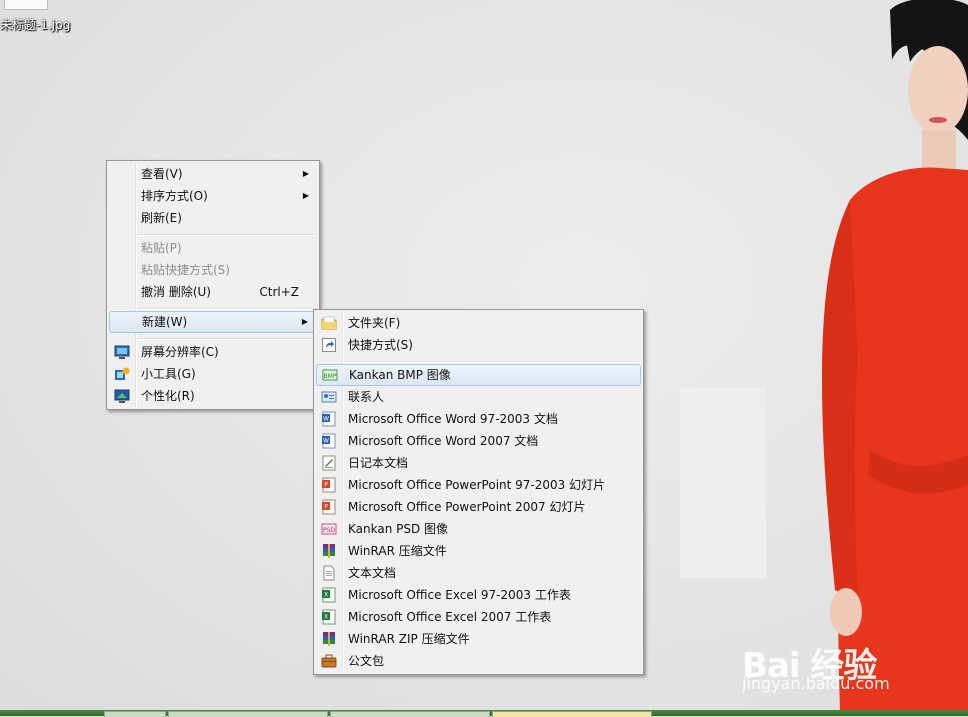 This screenshot has width=968, height=717. What do you see at coordinates (213, 374) in the screenshot?
I see `menu-item-gadgets: 小工具(G)` at bounding box center [213, 374].